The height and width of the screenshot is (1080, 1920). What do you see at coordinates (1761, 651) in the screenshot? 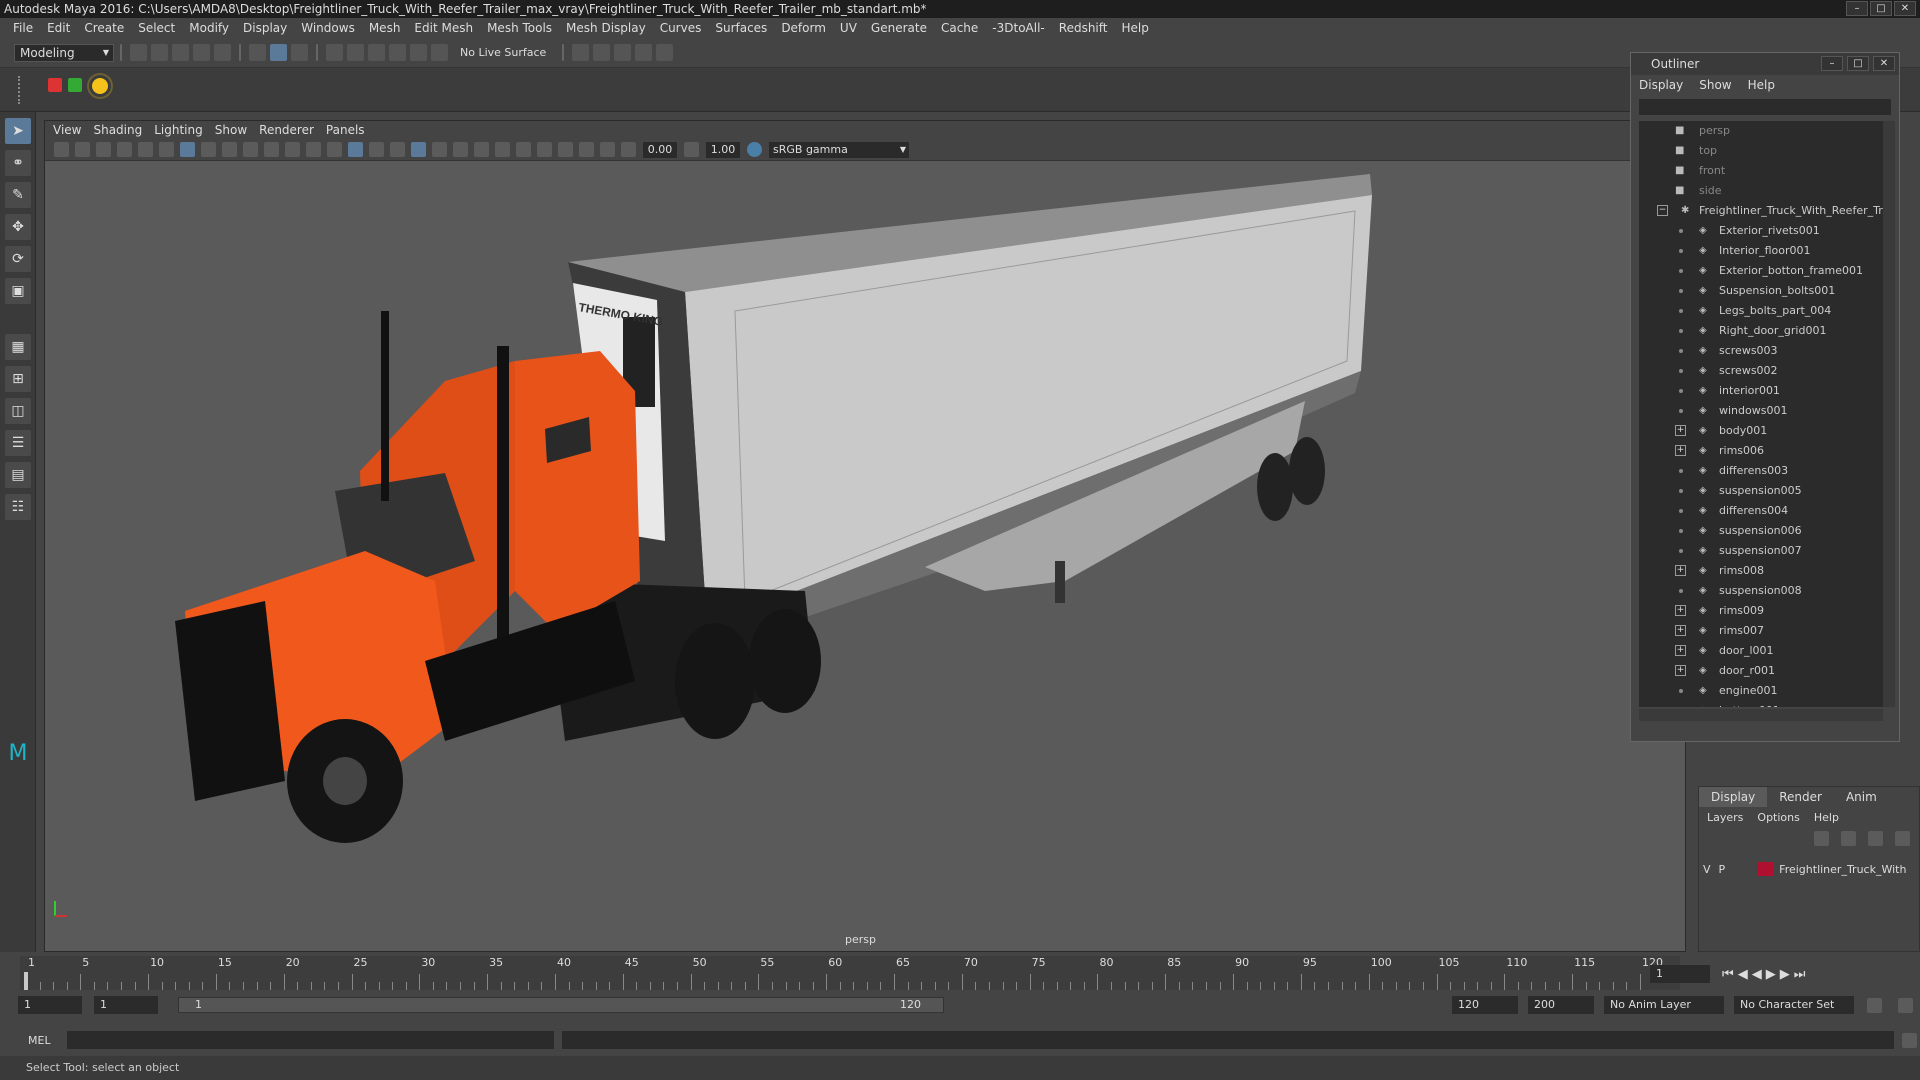
I see `outliner-item-row: + ◈ door_l001` at bounding box center [1761, 651].